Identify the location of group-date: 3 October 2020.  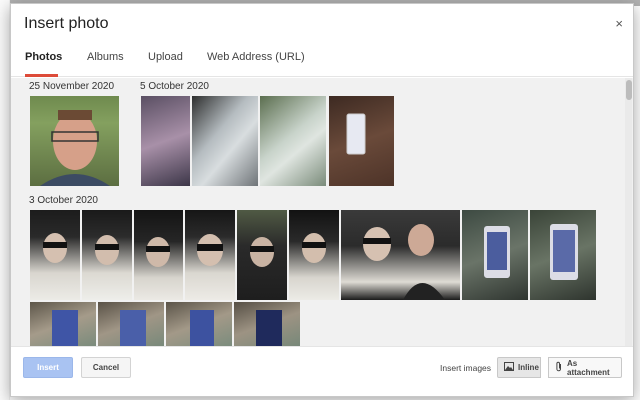
(63, 200).